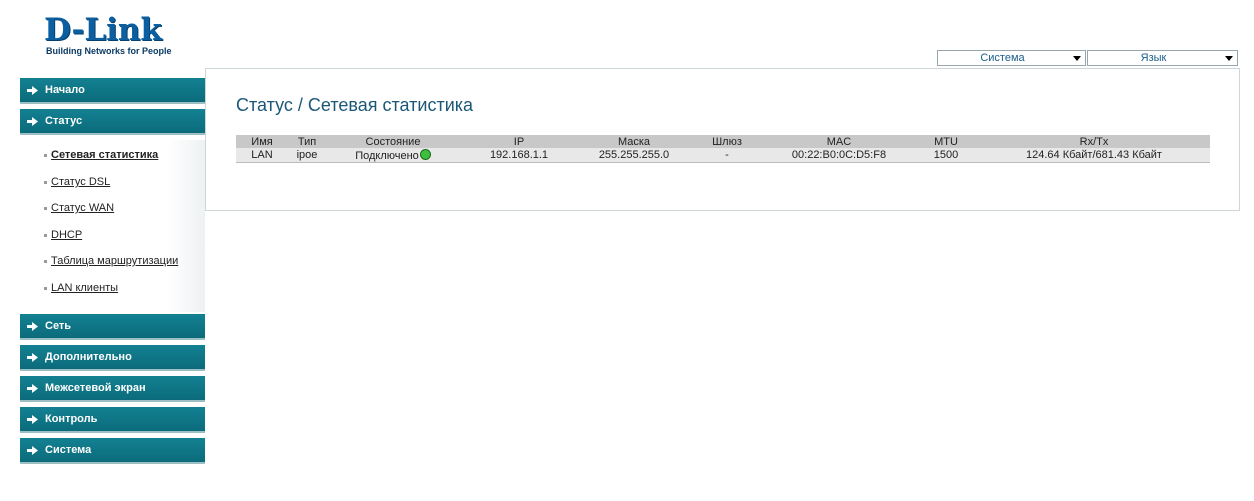  I want to click on nav-item-advanced: Дополнительно, so click(112, 358).